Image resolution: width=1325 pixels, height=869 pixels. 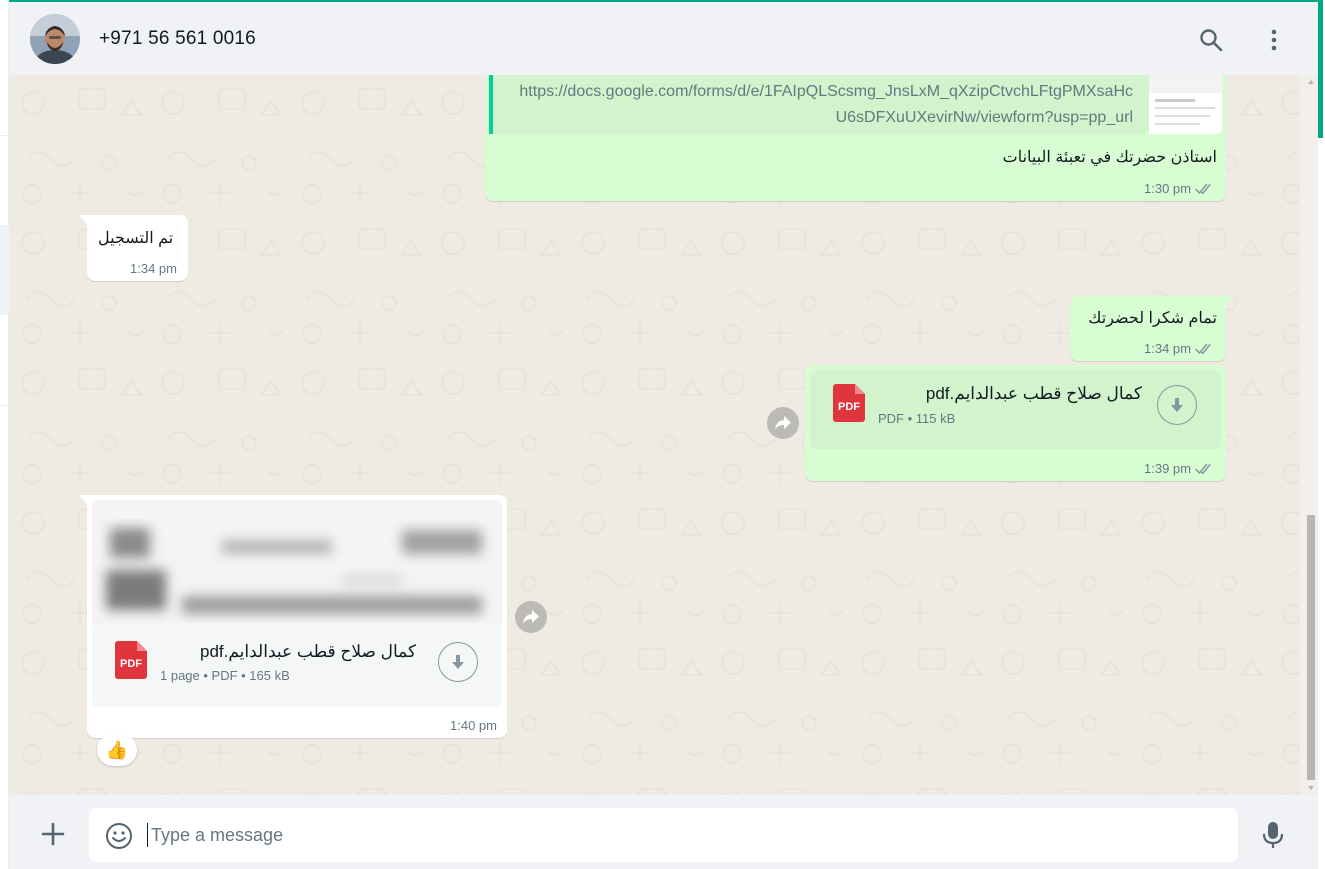 I want to click on accent-edge, so click(x=1320, y=69).